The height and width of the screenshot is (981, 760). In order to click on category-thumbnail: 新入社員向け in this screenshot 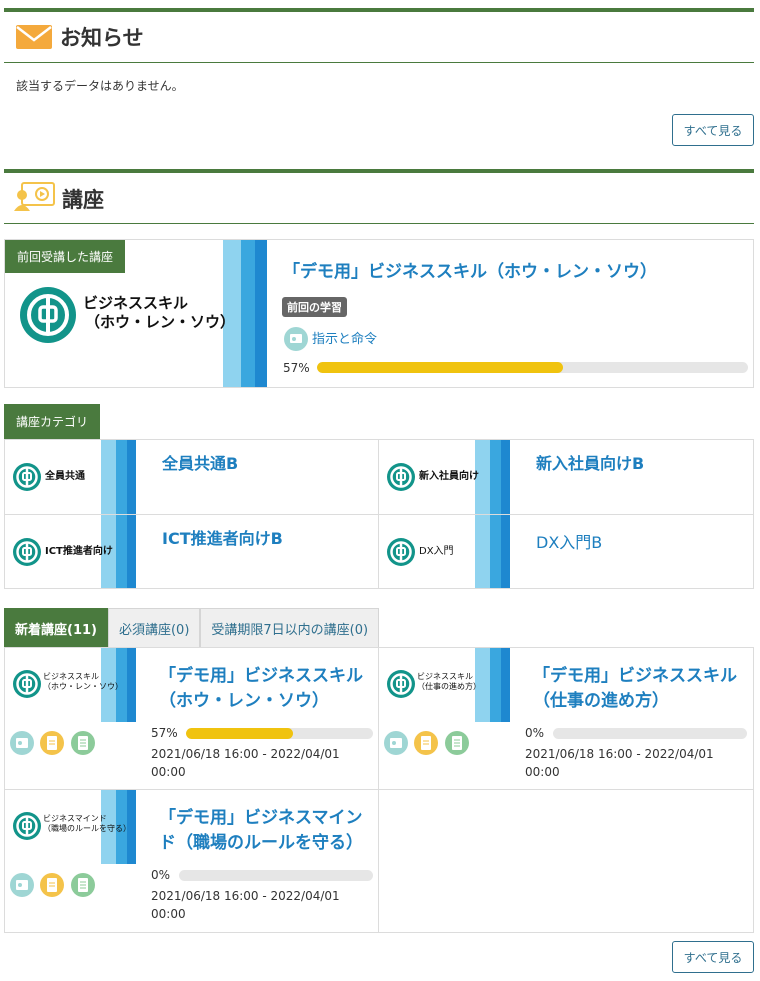, I will do `click(444, 477)`.